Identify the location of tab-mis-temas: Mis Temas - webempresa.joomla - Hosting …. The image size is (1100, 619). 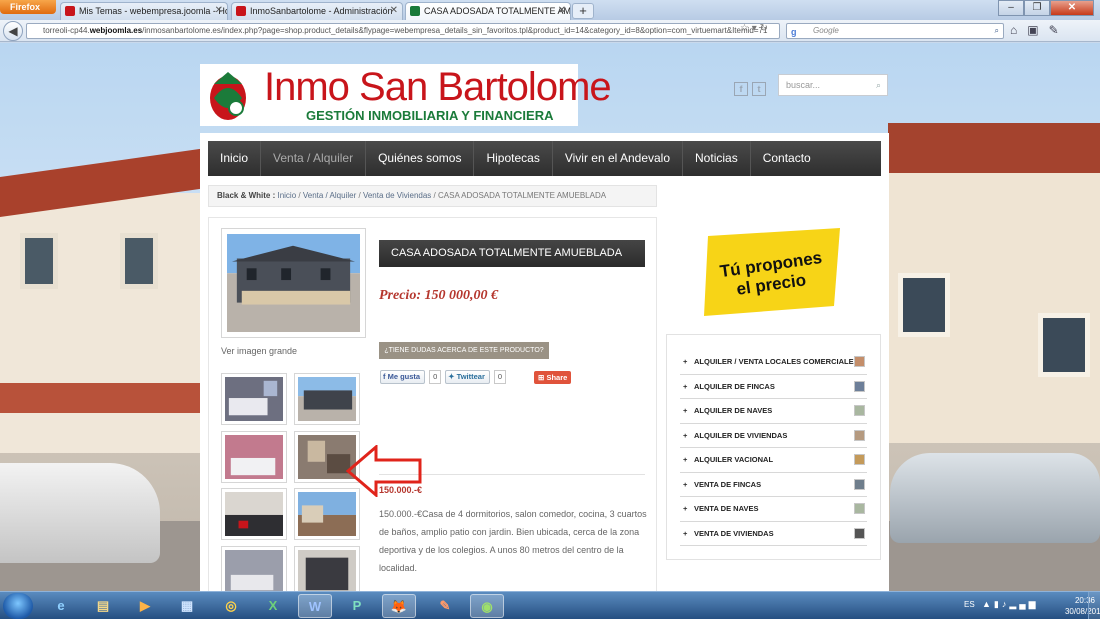
(144, 11).